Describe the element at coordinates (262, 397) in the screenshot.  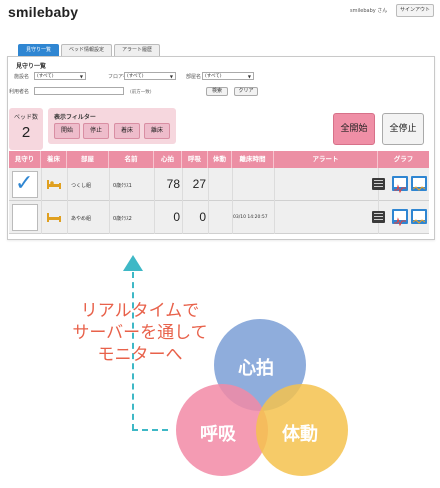
I see `venn-diagram` at that location.